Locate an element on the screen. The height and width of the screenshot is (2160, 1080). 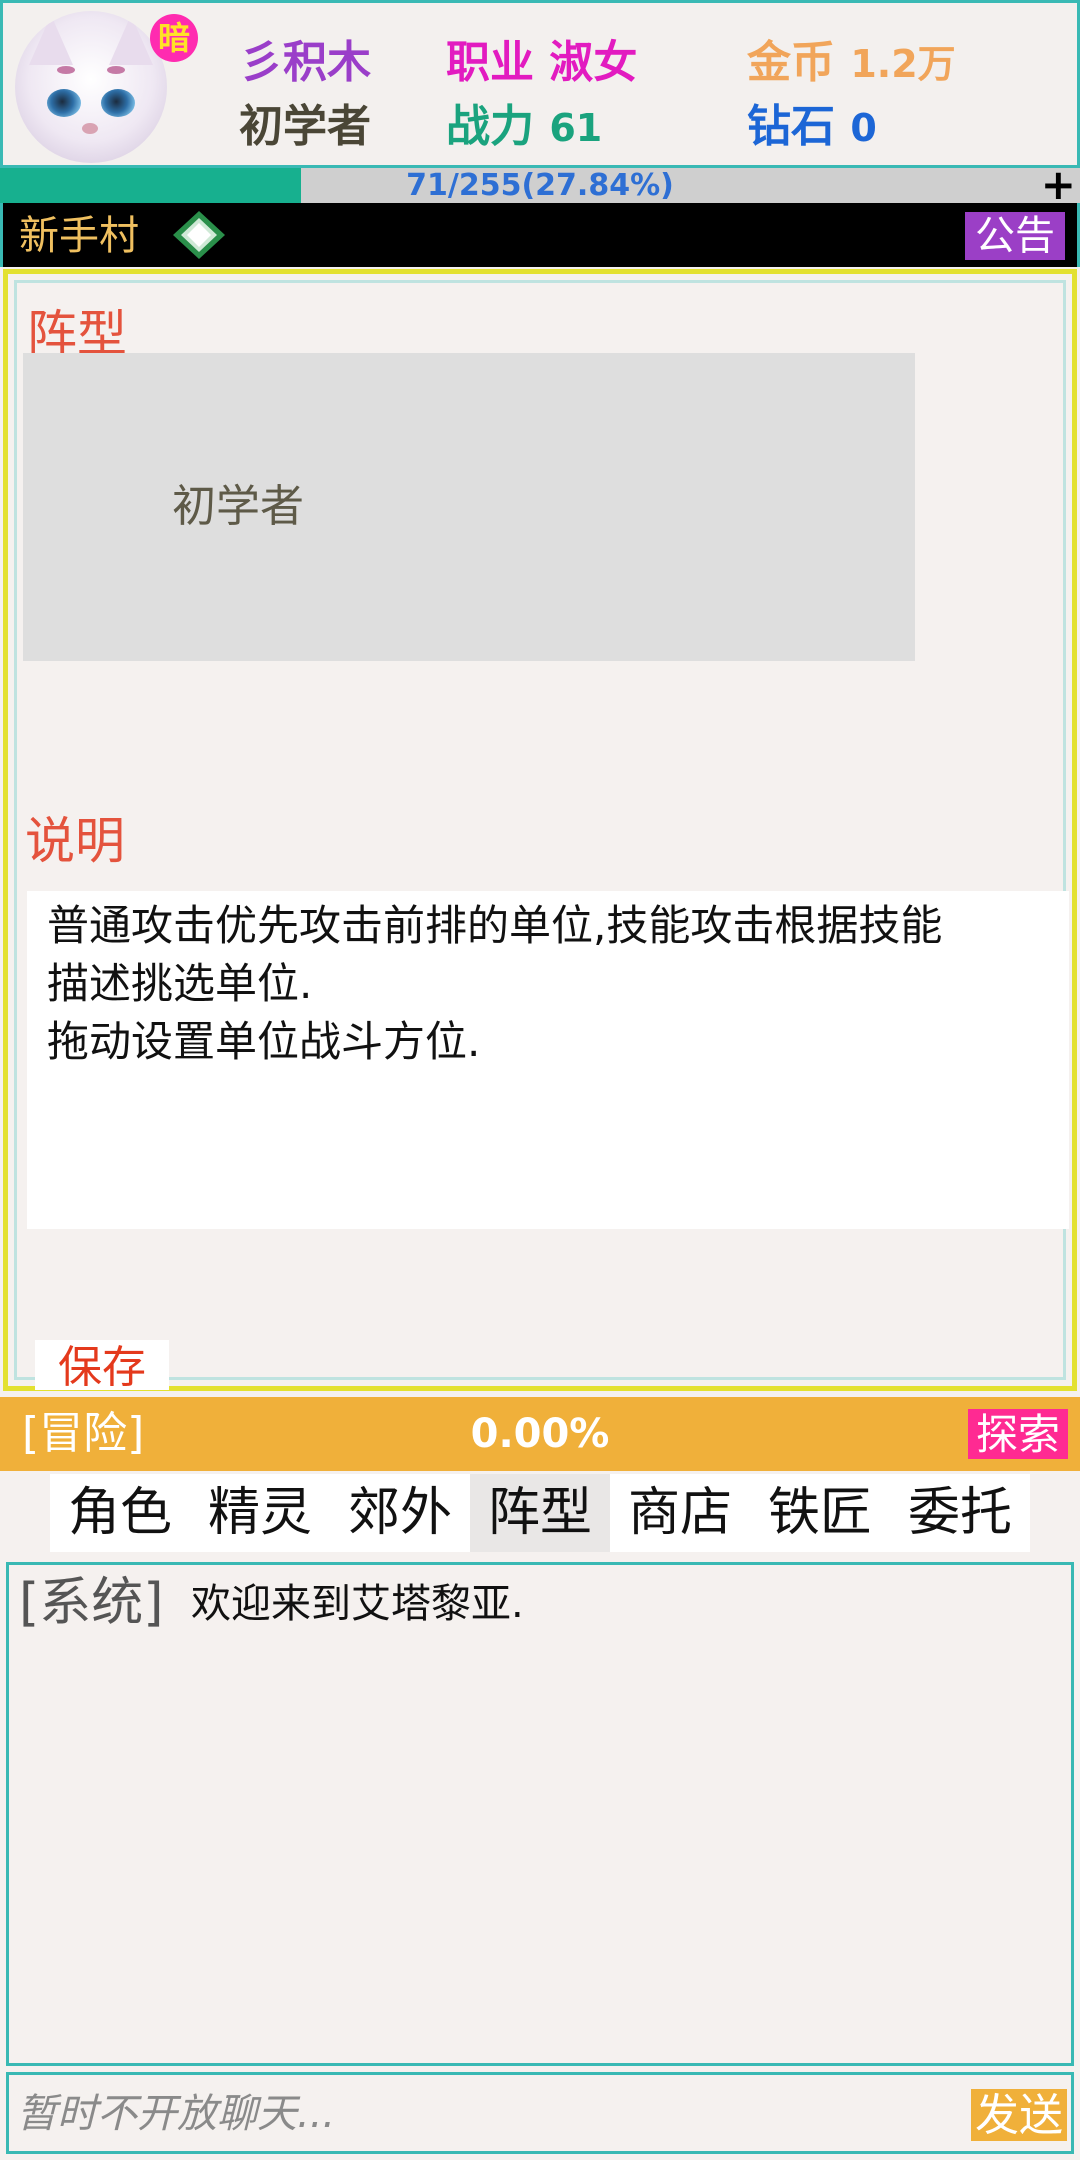
cat-ear-left is located at coordinates (51, 40).